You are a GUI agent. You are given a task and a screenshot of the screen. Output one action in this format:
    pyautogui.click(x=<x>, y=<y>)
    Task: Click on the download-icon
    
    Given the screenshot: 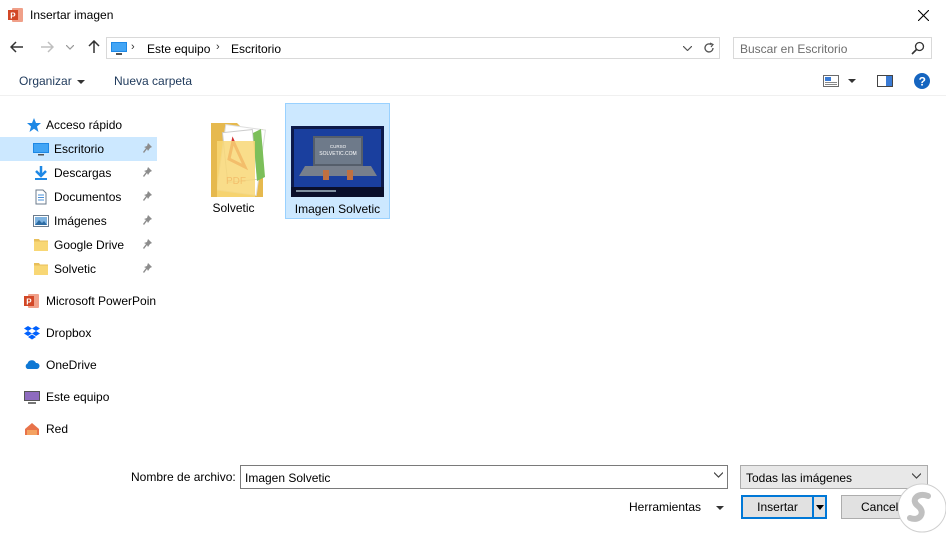 What is the action you would take?
    pyautogui.click(x=41, y=173)
    